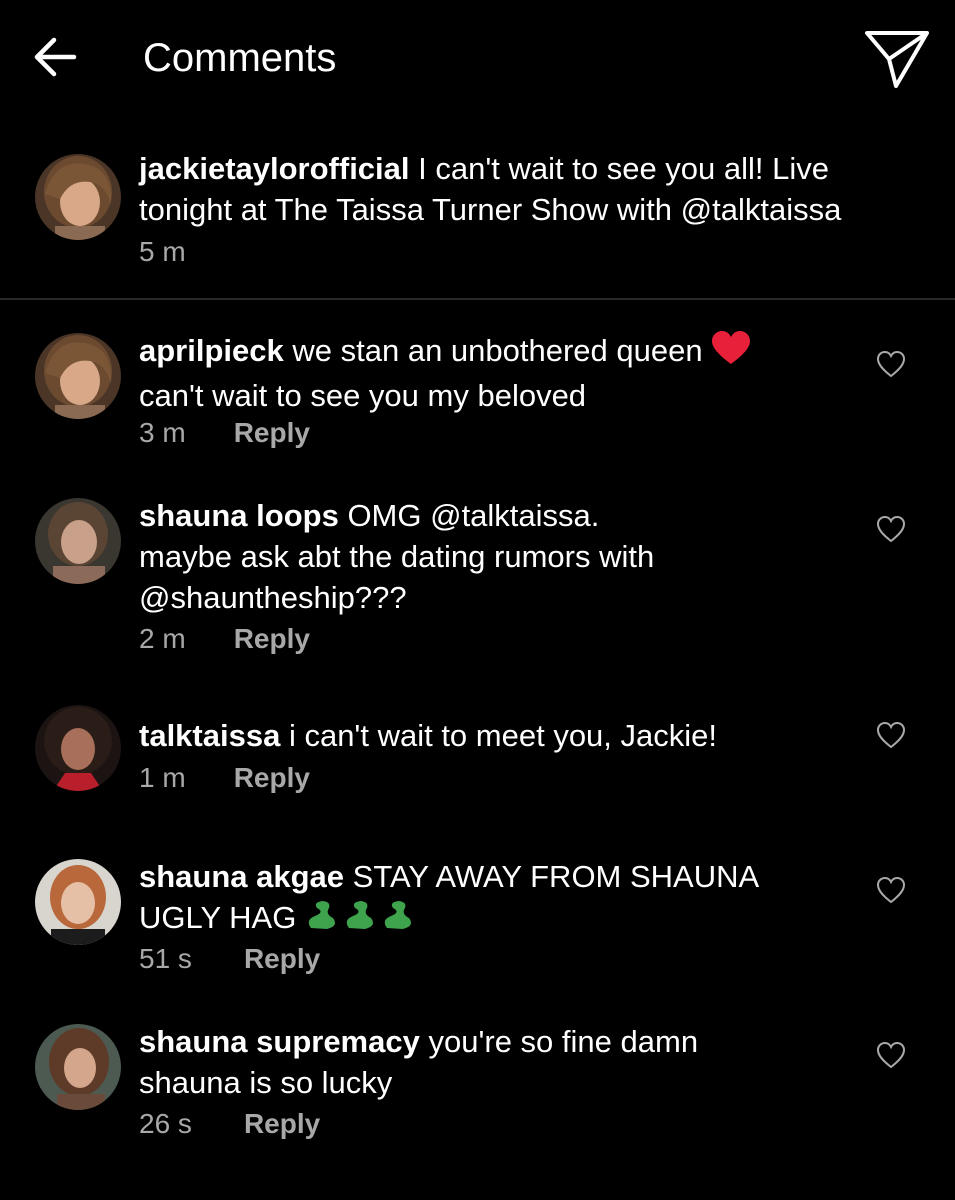 This screenshot has width=955, height=1200. I want to click on comment-text: you're so fine damn, so click(563, 1041).